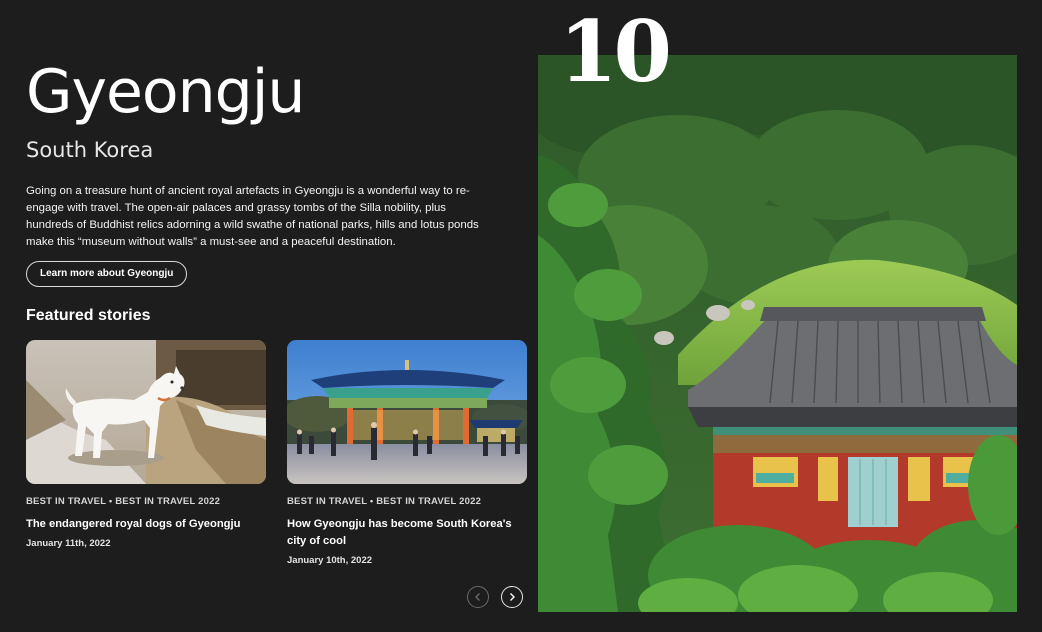 This screenshot has width=1042, height=632. Describe the element at coordinates (146, 524) in the screenshot. I see `story-title-link: The endangered royal dogs of Gyeongju` at that location.